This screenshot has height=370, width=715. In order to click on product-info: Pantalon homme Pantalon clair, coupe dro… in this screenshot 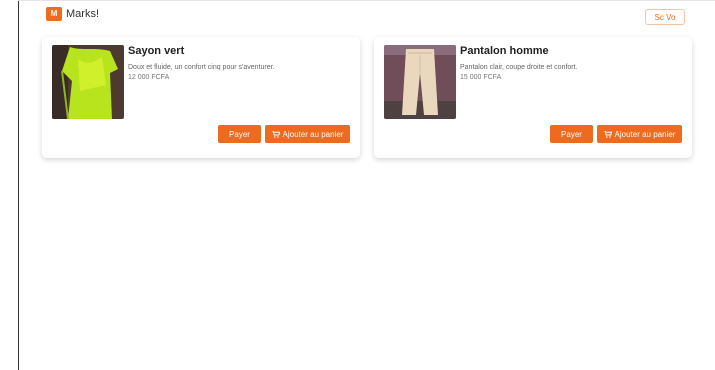, I will do `click(570, 63)`.